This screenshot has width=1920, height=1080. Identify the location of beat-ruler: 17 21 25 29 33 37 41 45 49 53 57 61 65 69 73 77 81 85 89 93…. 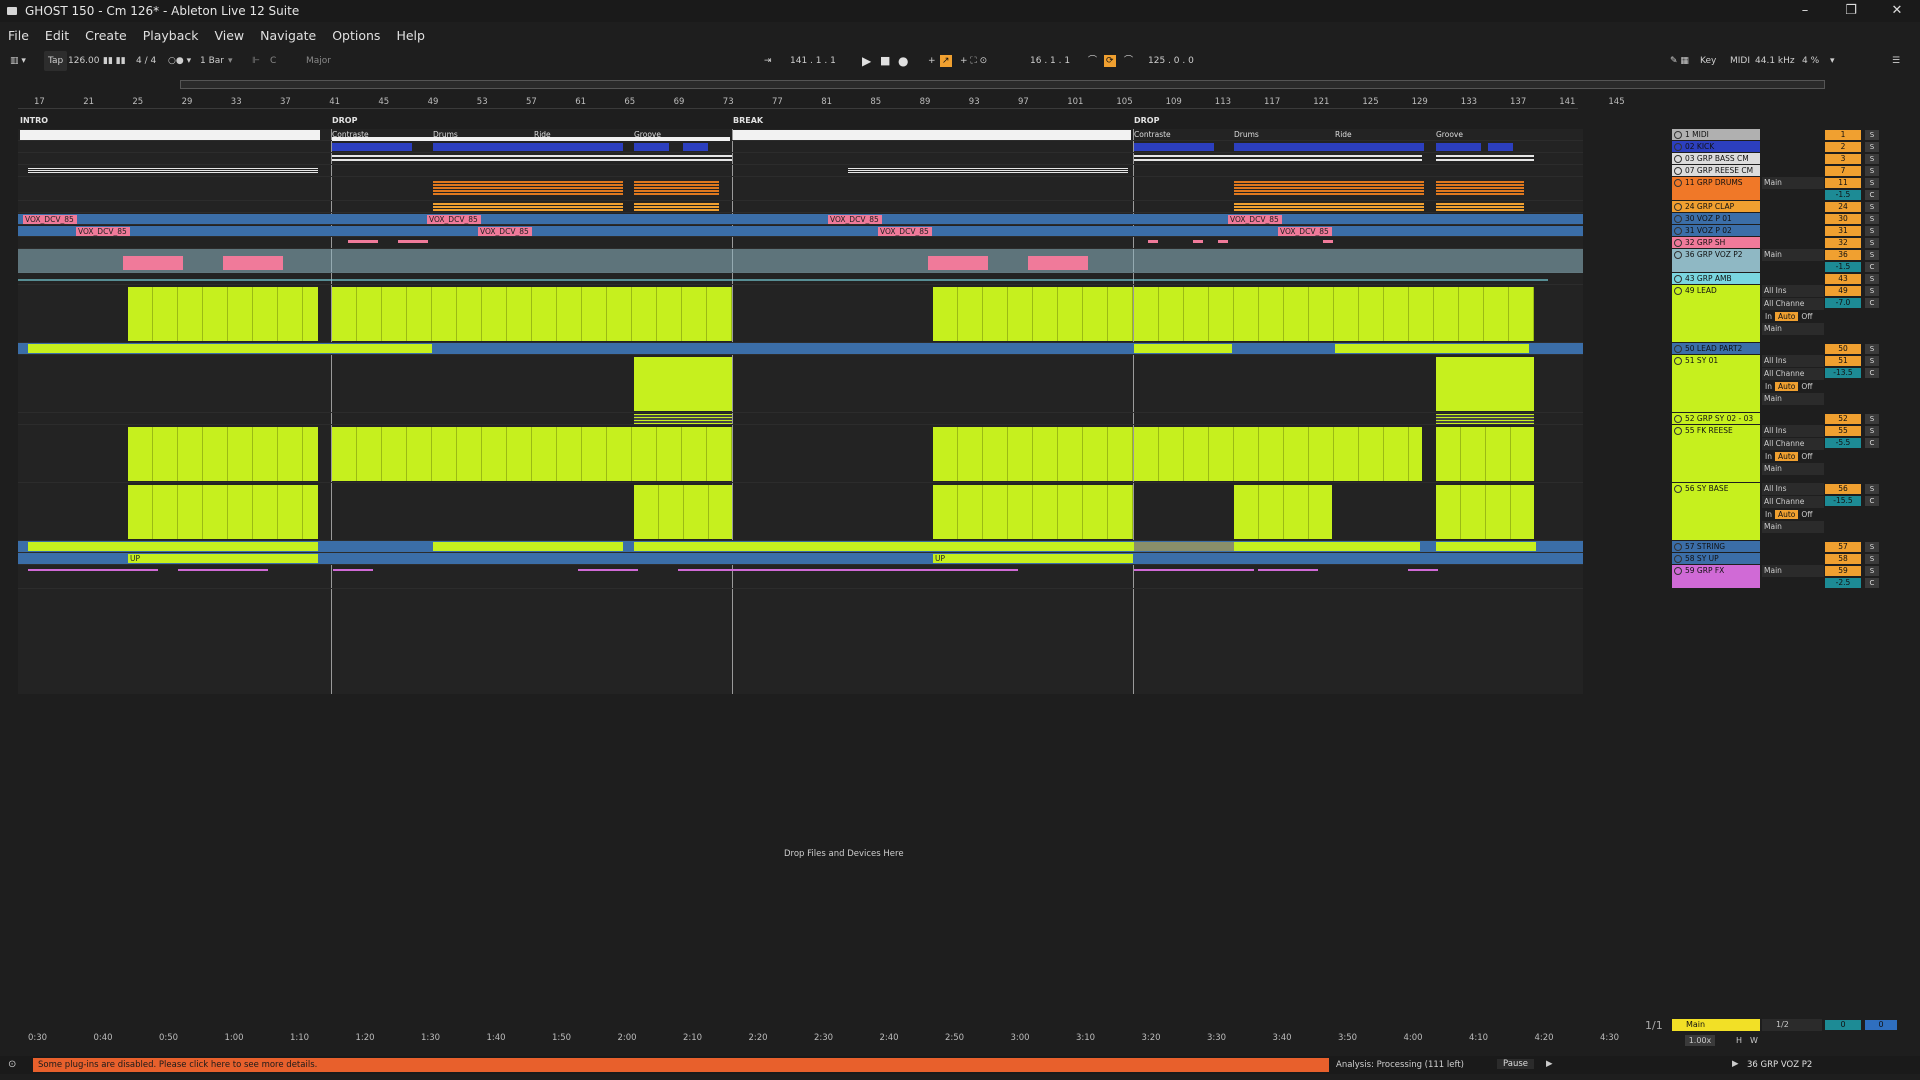
(821, 102).